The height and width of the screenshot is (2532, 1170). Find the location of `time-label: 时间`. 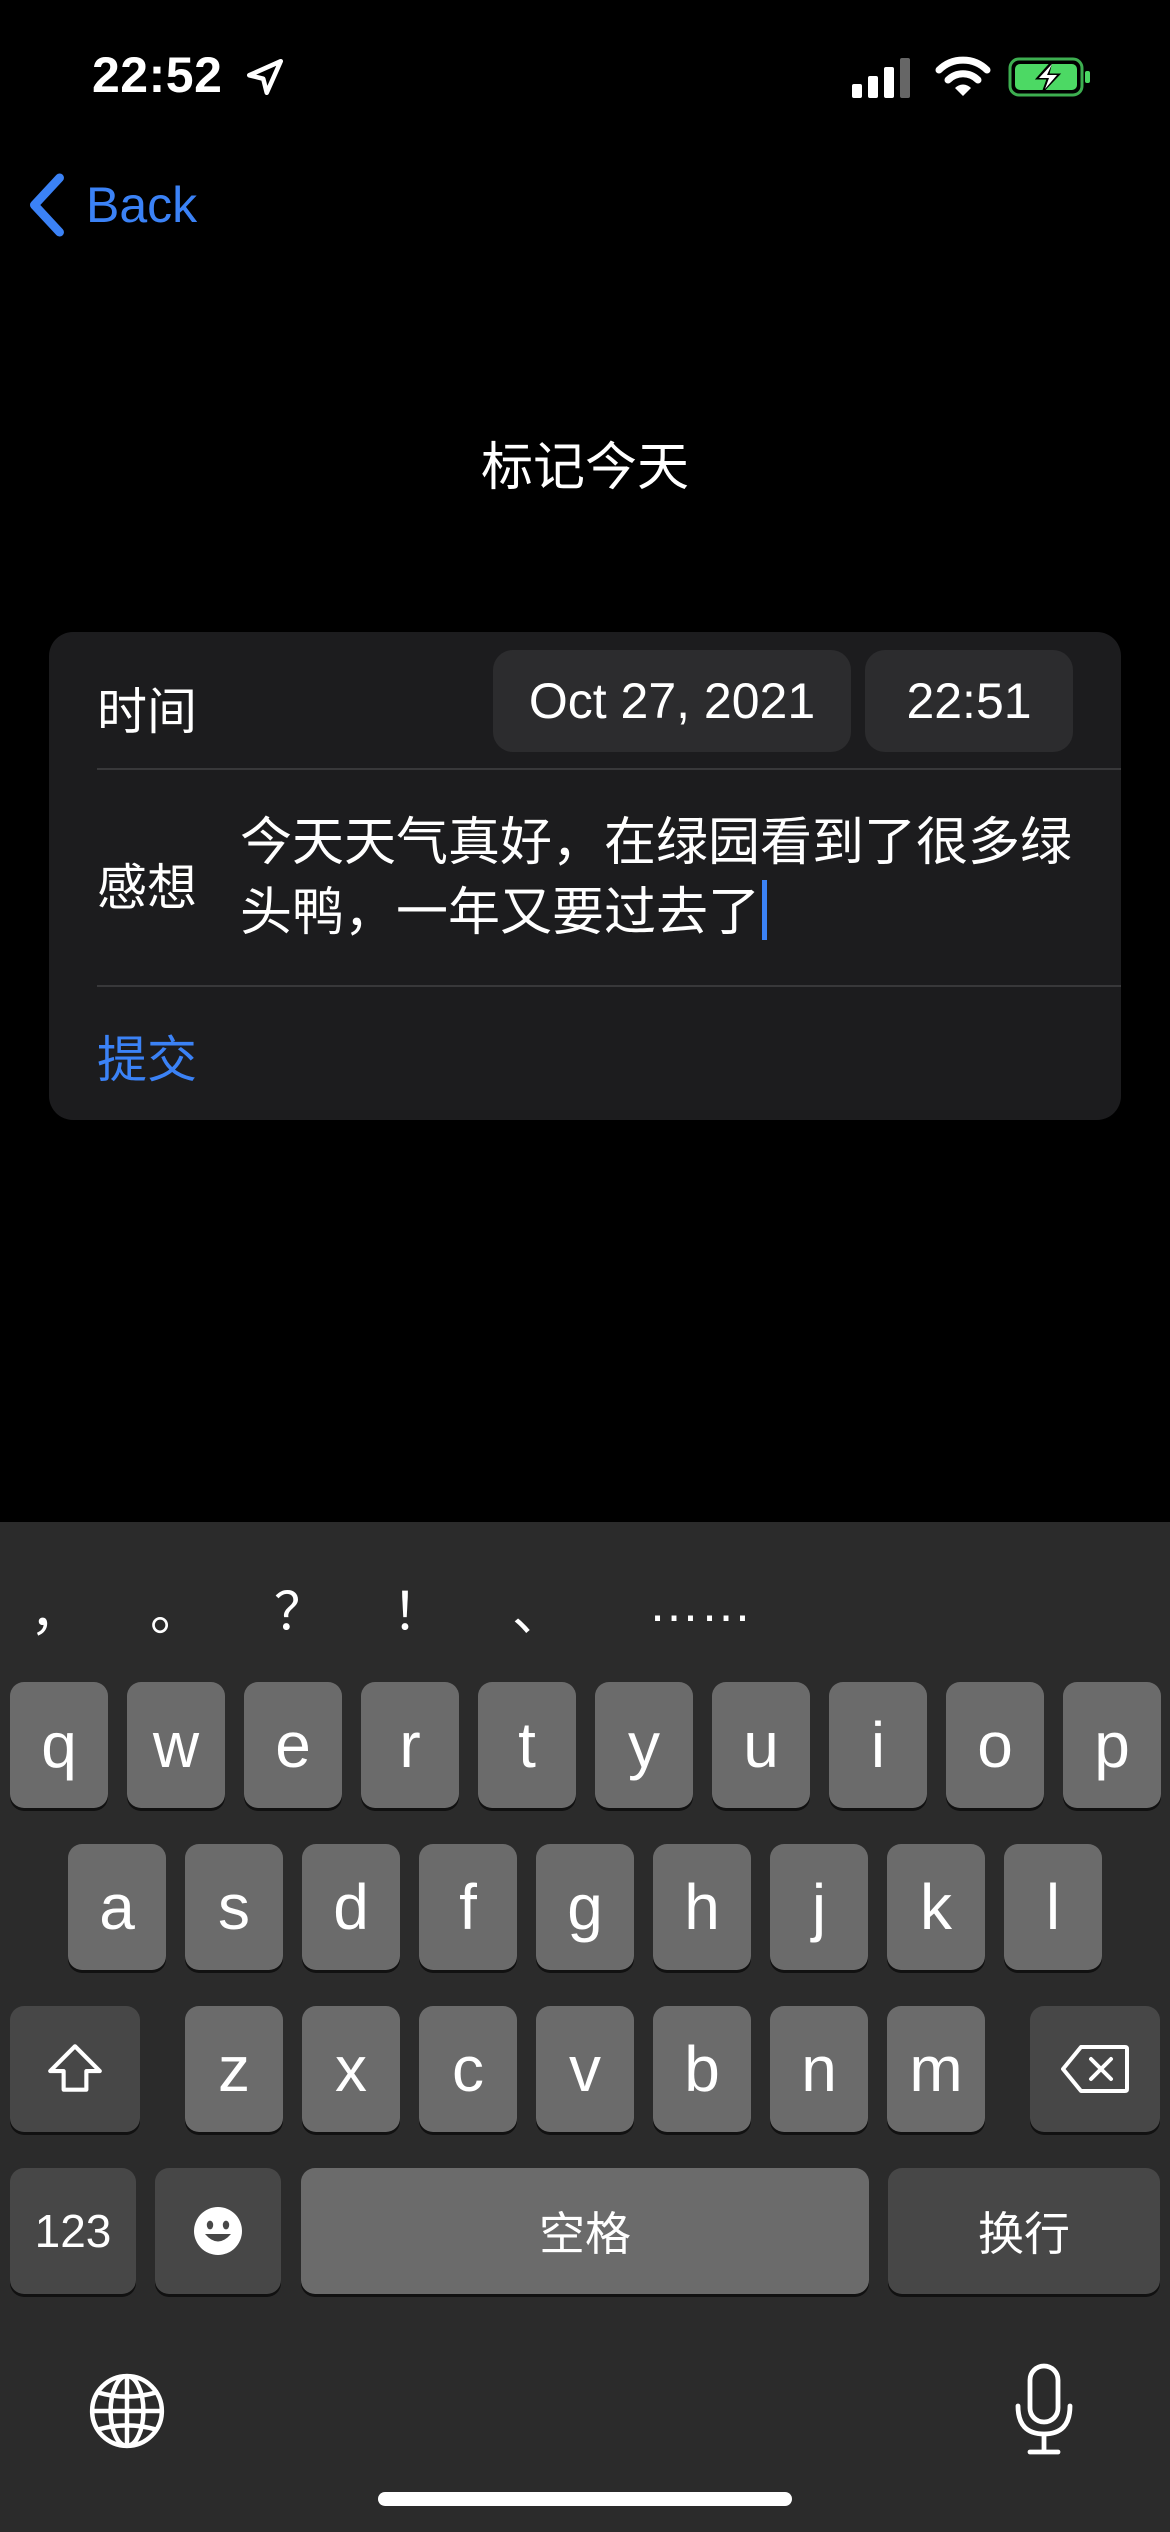

time-label: 时间 is located at coordinates (147, 712).